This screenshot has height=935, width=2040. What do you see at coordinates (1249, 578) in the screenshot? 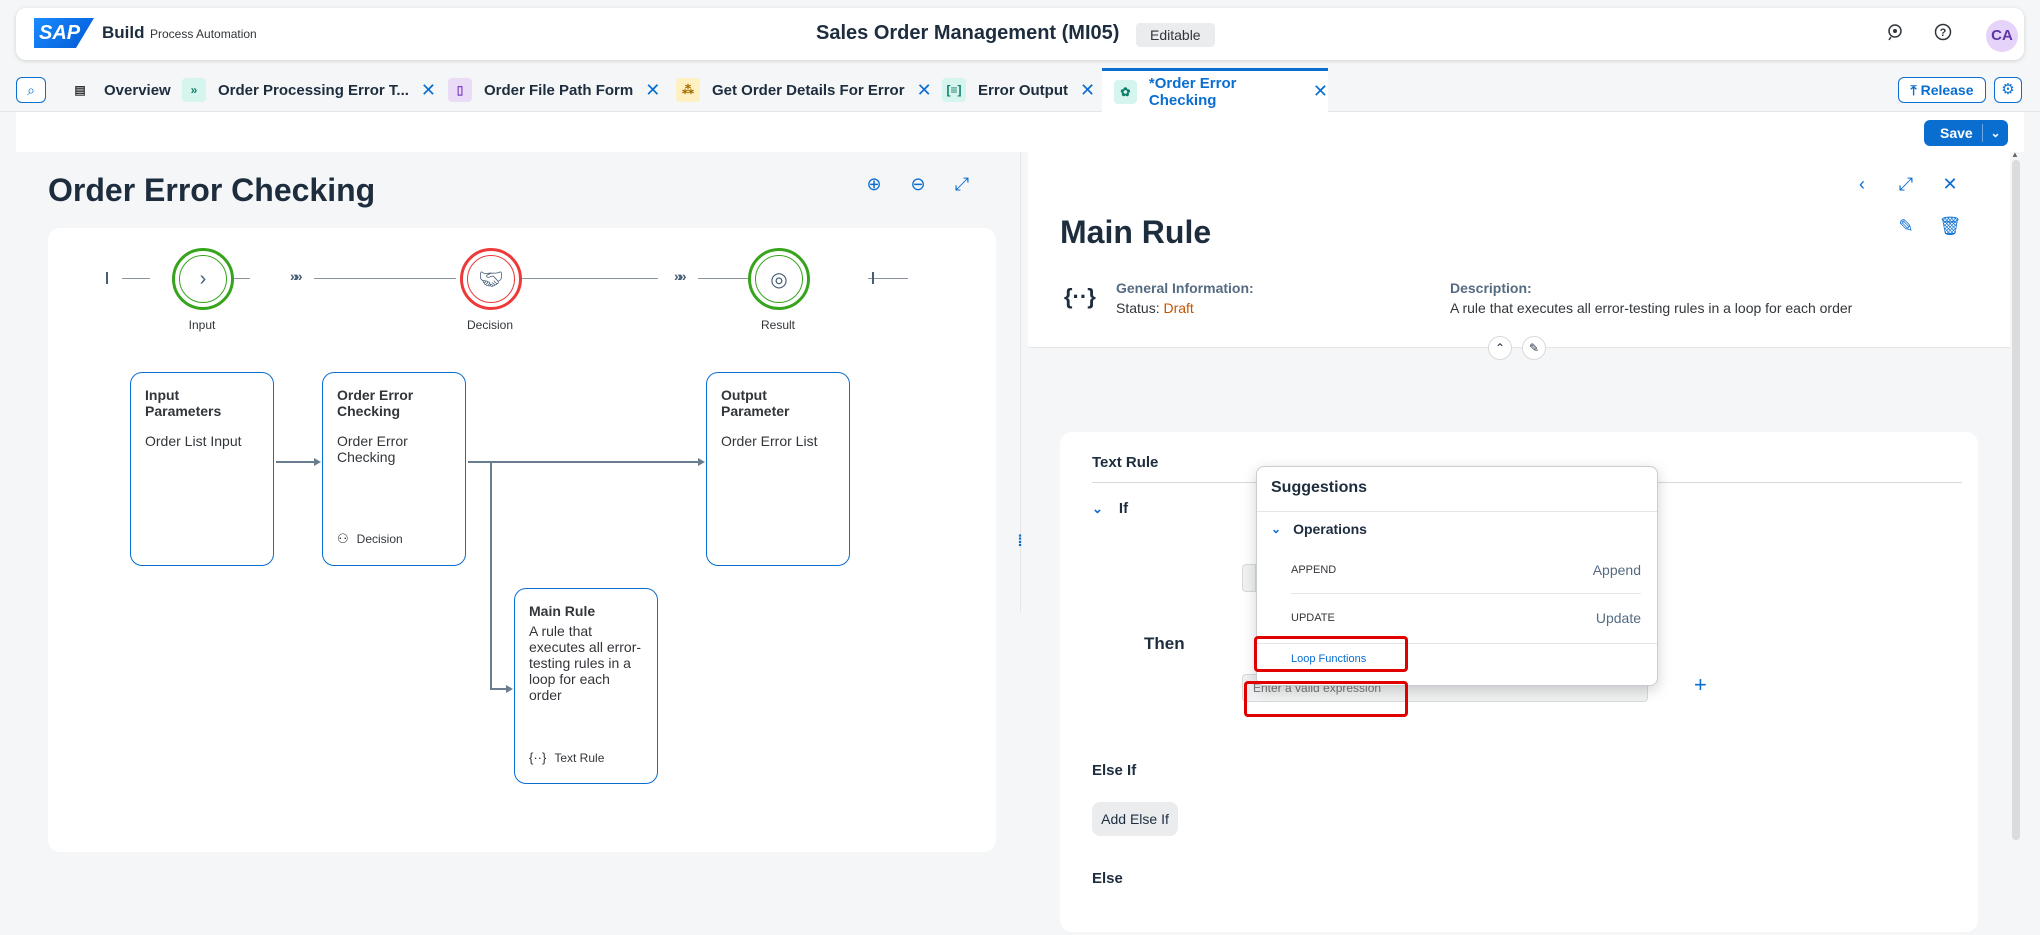
I see `condition-input` at bounding box center [1249, 578].